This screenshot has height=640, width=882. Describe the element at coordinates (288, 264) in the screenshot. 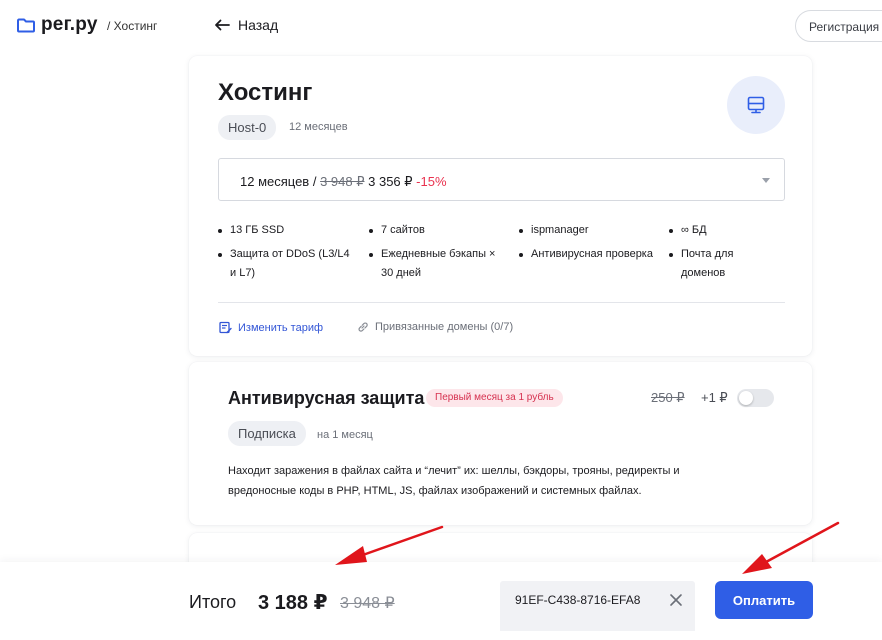

I see `feature-item: Защита от DDoS (L3/L4 и L7)` at that location.